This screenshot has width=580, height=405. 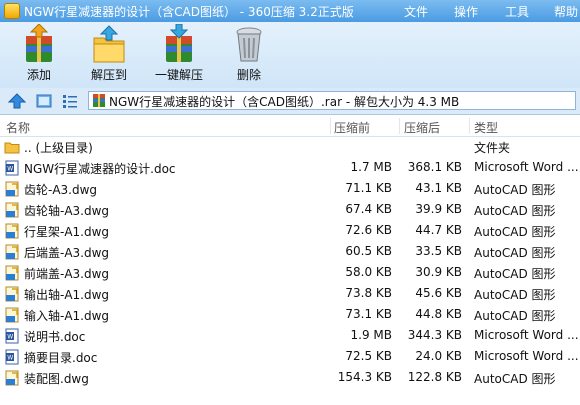 I want to click on size-before: 58.0 KB, so click(x=368, y=272).